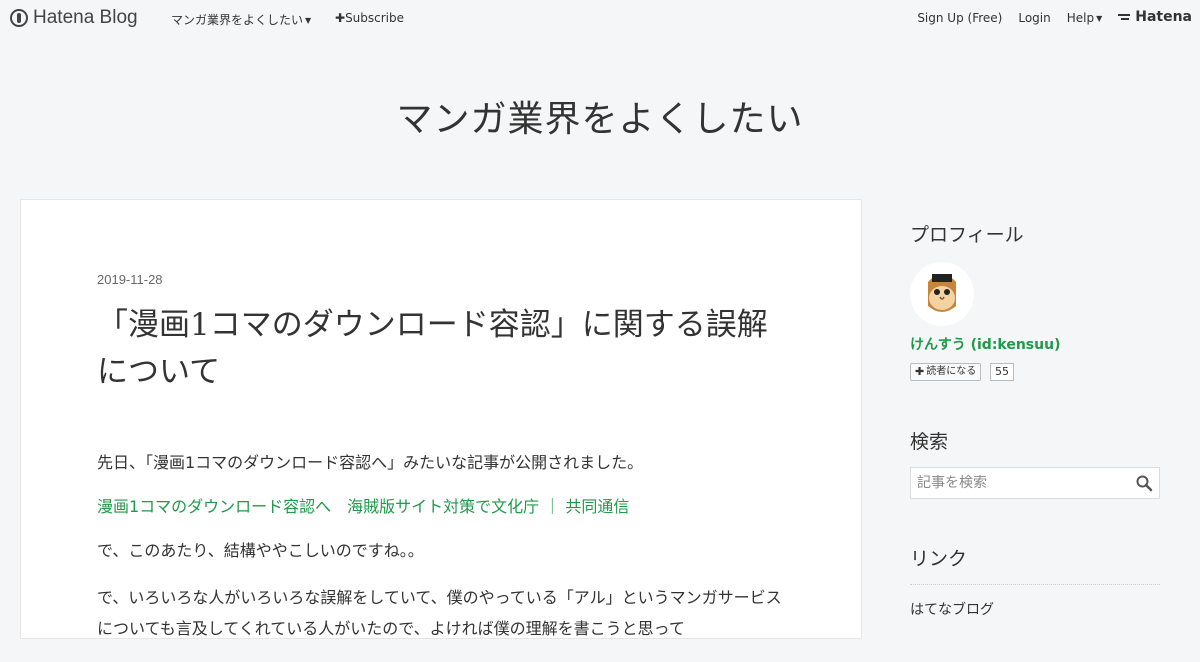 The image size is (1200, 662). Describe the element at coordinates (939, 559) in the screenshot. I see `links-heading: リンク` at that location.